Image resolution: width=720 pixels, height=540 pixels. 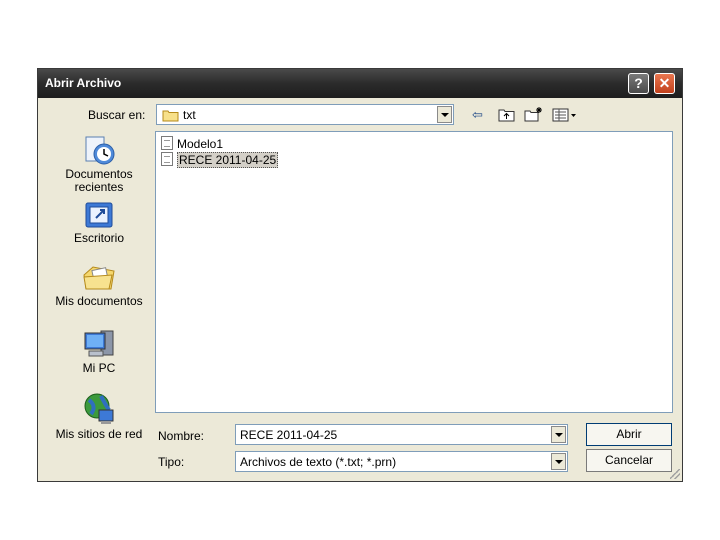 What do you see at coordinates (99, 368) in the screenshot?
I see `place-label-my-computer: Mi PC` at bounding box center [99, 368].